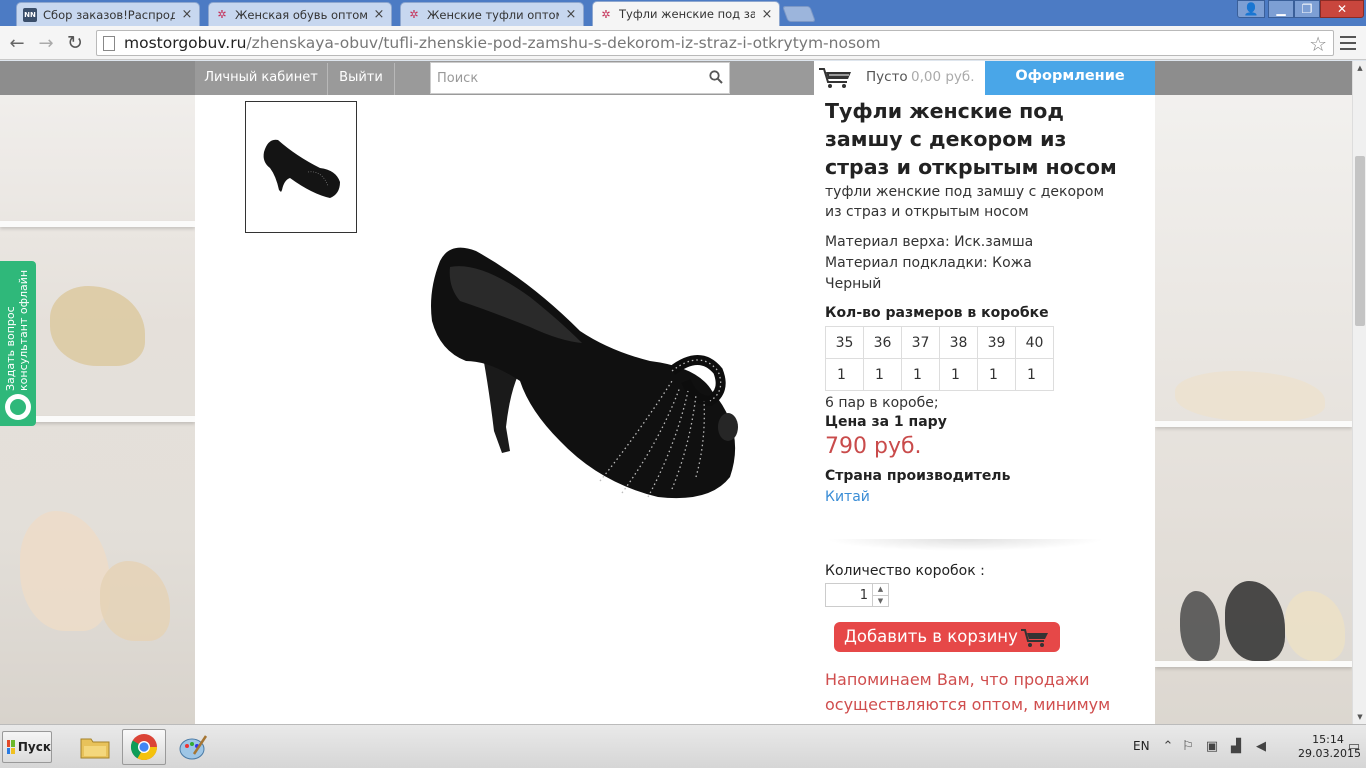  I want to click on windows-taskbar: Пуск EN ⌃ ⚐ ▣ ▟ ◀ 15:14 29.03.2015 ▭, so click(683, 746).